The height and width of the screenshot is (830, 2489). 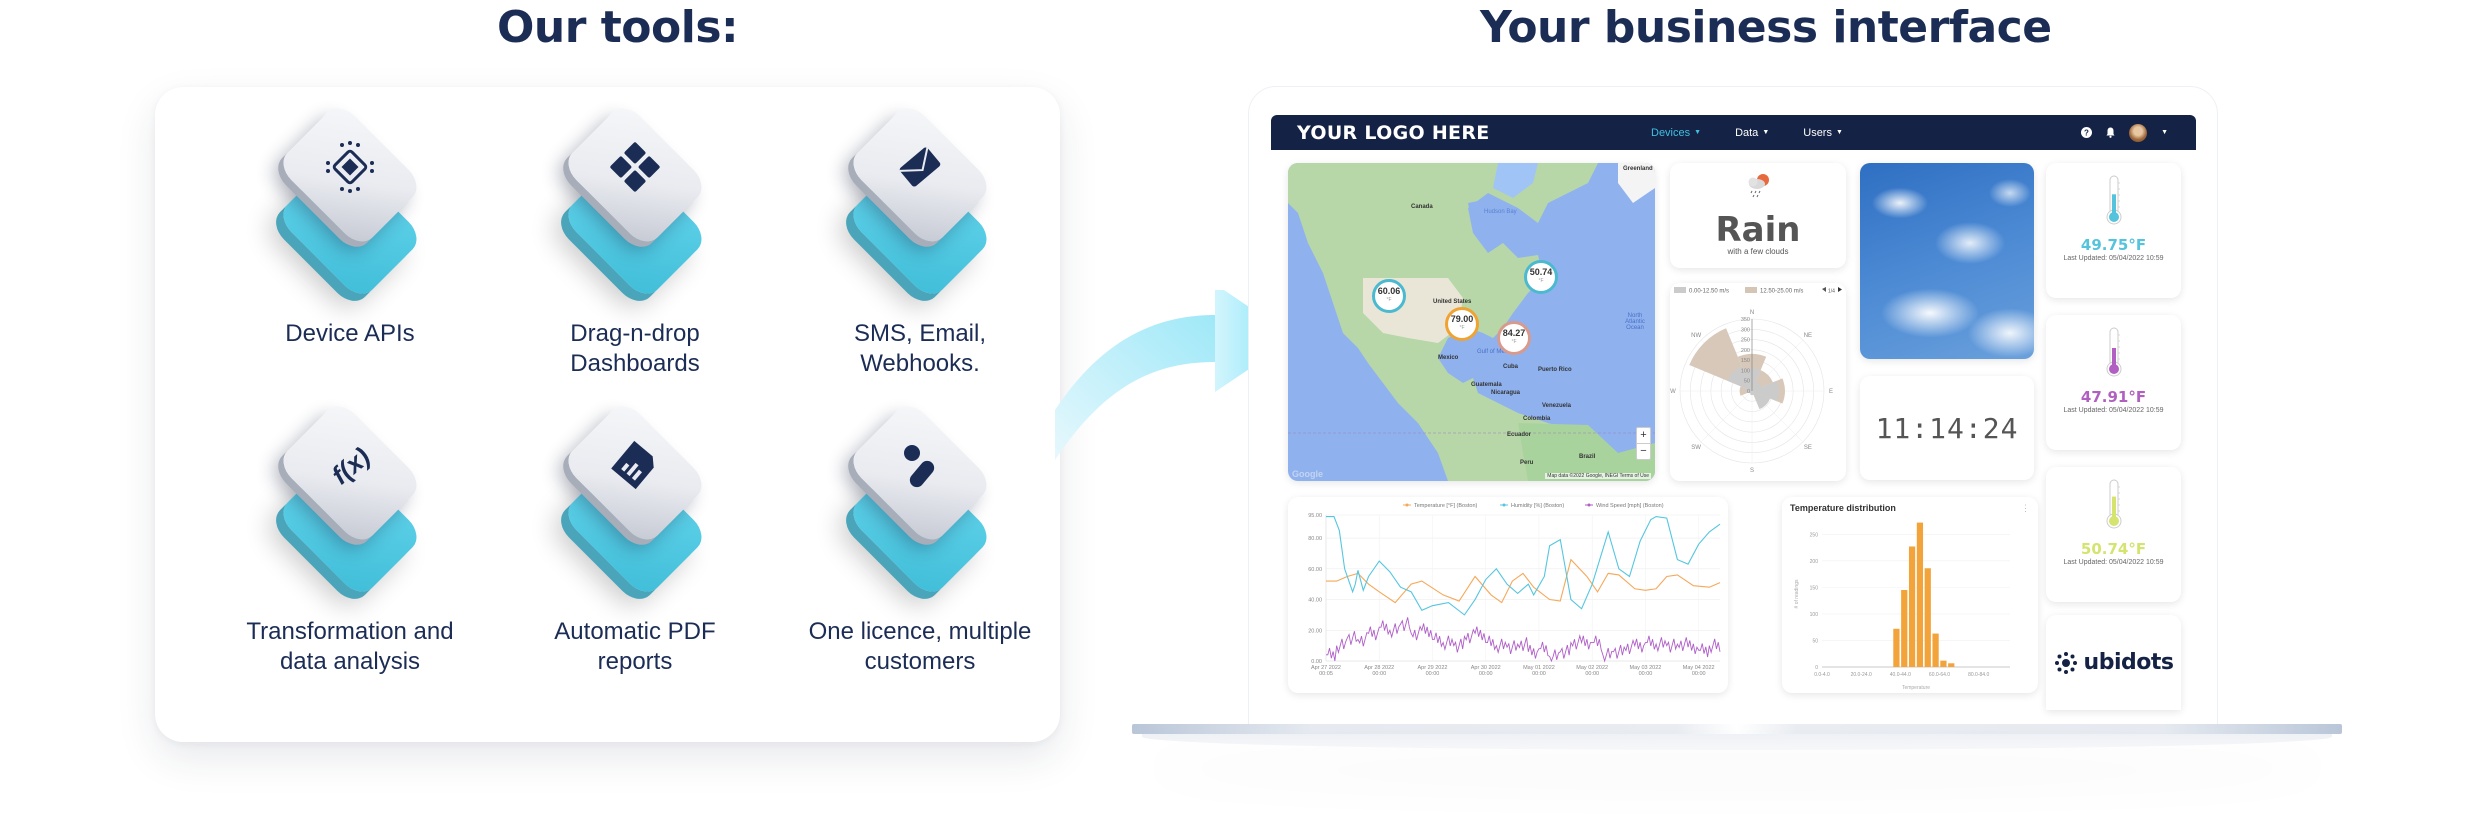 I want to click on marker-value: 50.74, so click(x=1541, y=272).